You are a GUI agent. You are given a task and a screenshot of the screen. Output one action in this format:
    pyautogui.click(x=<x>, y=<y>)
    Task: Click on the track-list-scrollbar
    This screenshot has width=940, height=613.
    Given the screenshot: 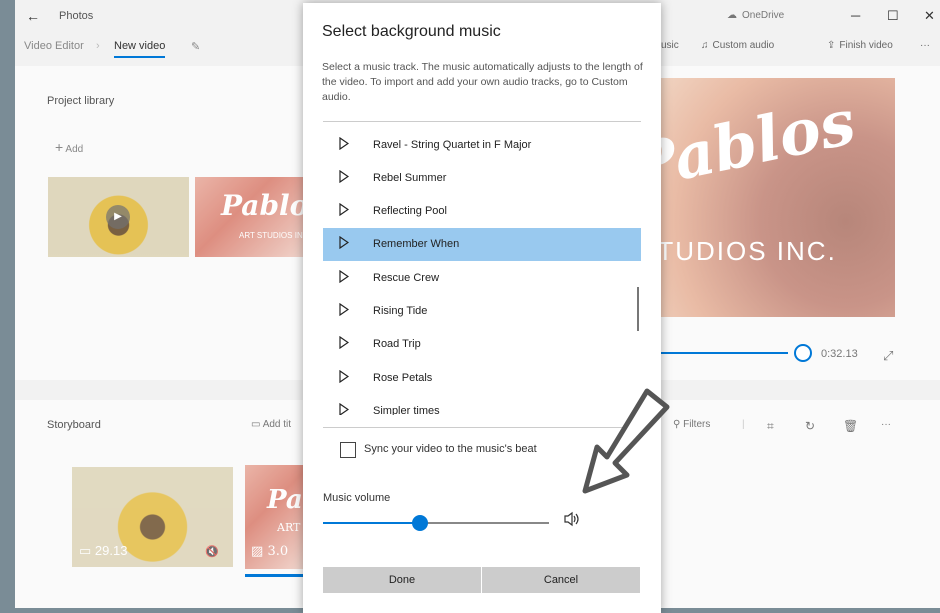 What is the action you would take?
    pyautogui.click(x=638, y=309)
    